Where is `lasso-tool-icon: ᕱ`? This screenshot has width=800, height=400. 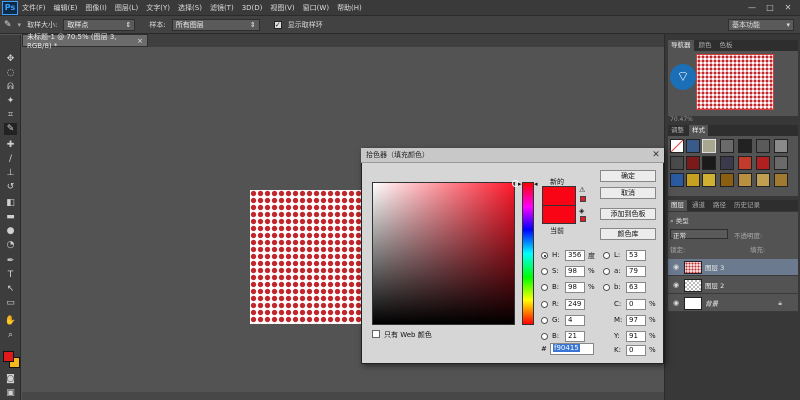
lasso-tool-icon: ᕱ is located at coordinates (10, 87).